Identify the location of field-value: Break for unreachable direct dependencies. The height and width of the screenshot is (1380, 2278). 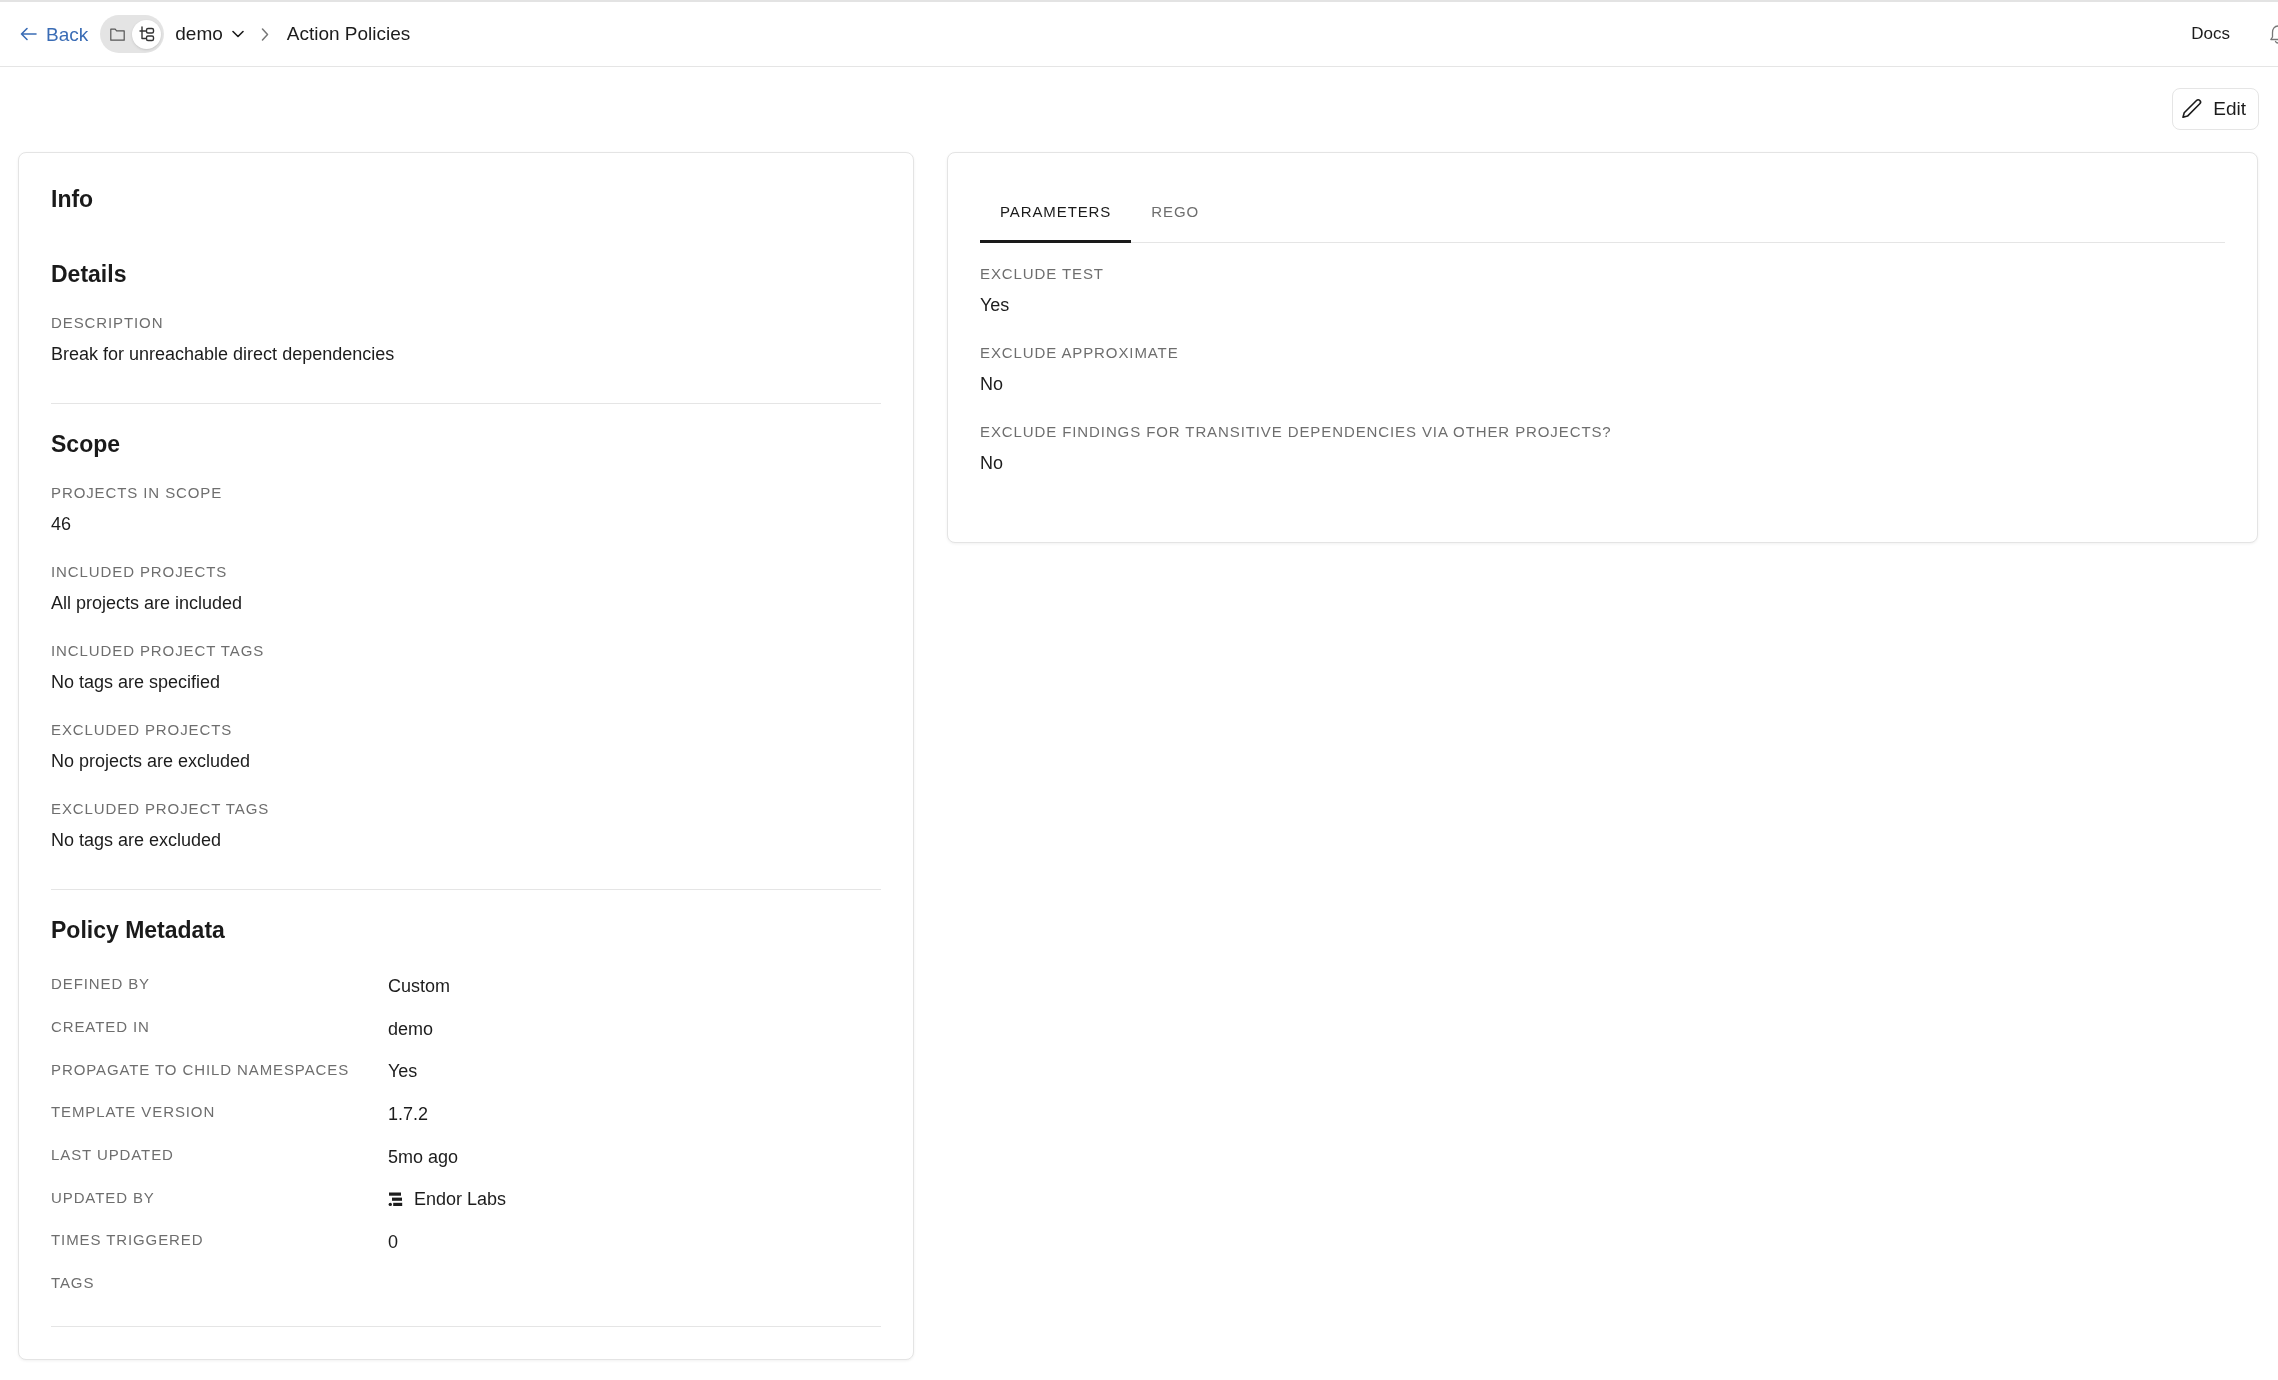
(223, 354).